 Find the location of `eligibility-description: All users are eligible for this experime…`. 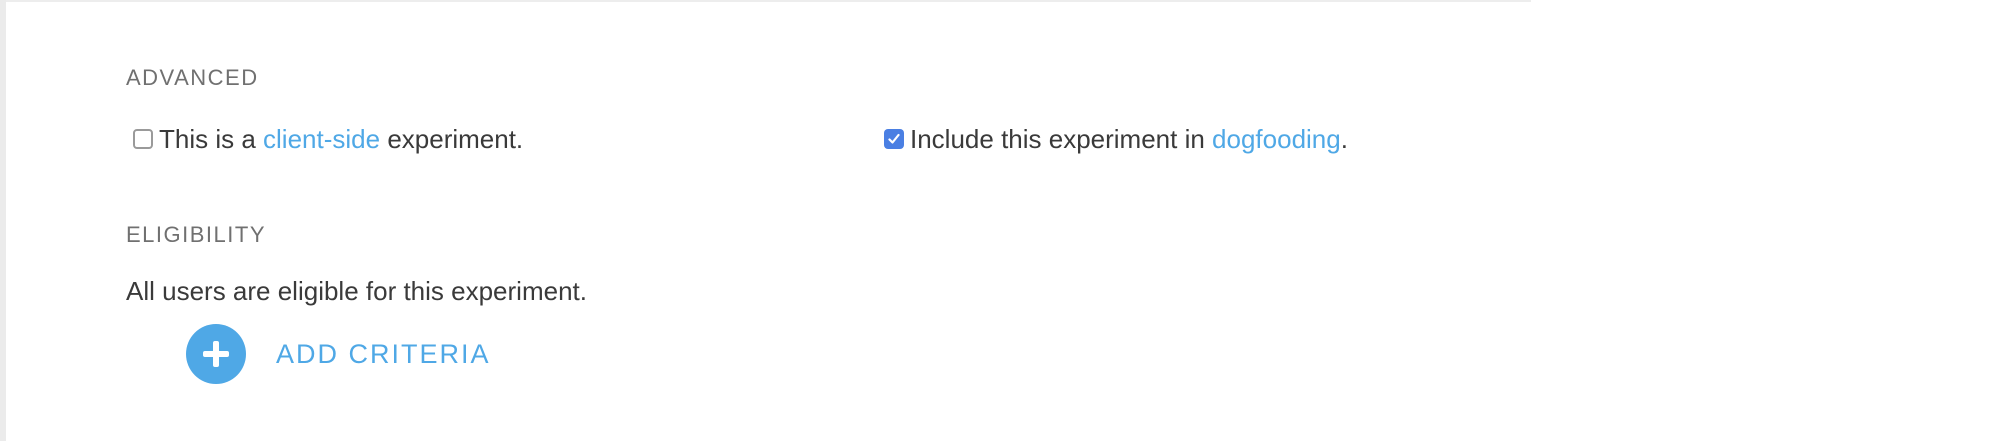

eligibility-description: All users are eligible for this experime… is located at coordinates (356, 291).